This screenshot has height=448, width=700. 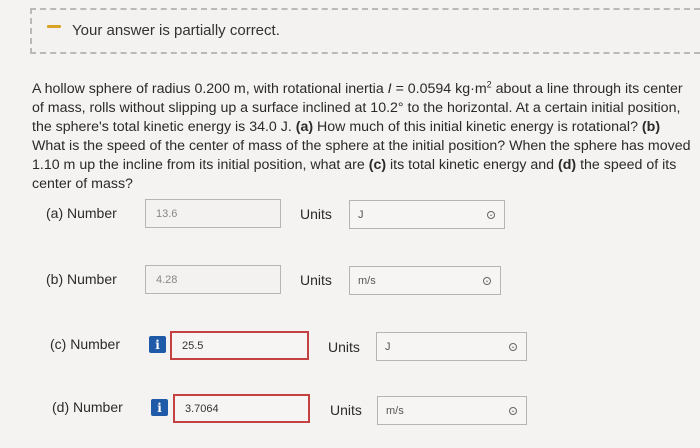 What do you see at coordinates (451, 346) in the screenshot?
I see `answer-c-units-select: J ⌄` at bounding box center [451, 346].